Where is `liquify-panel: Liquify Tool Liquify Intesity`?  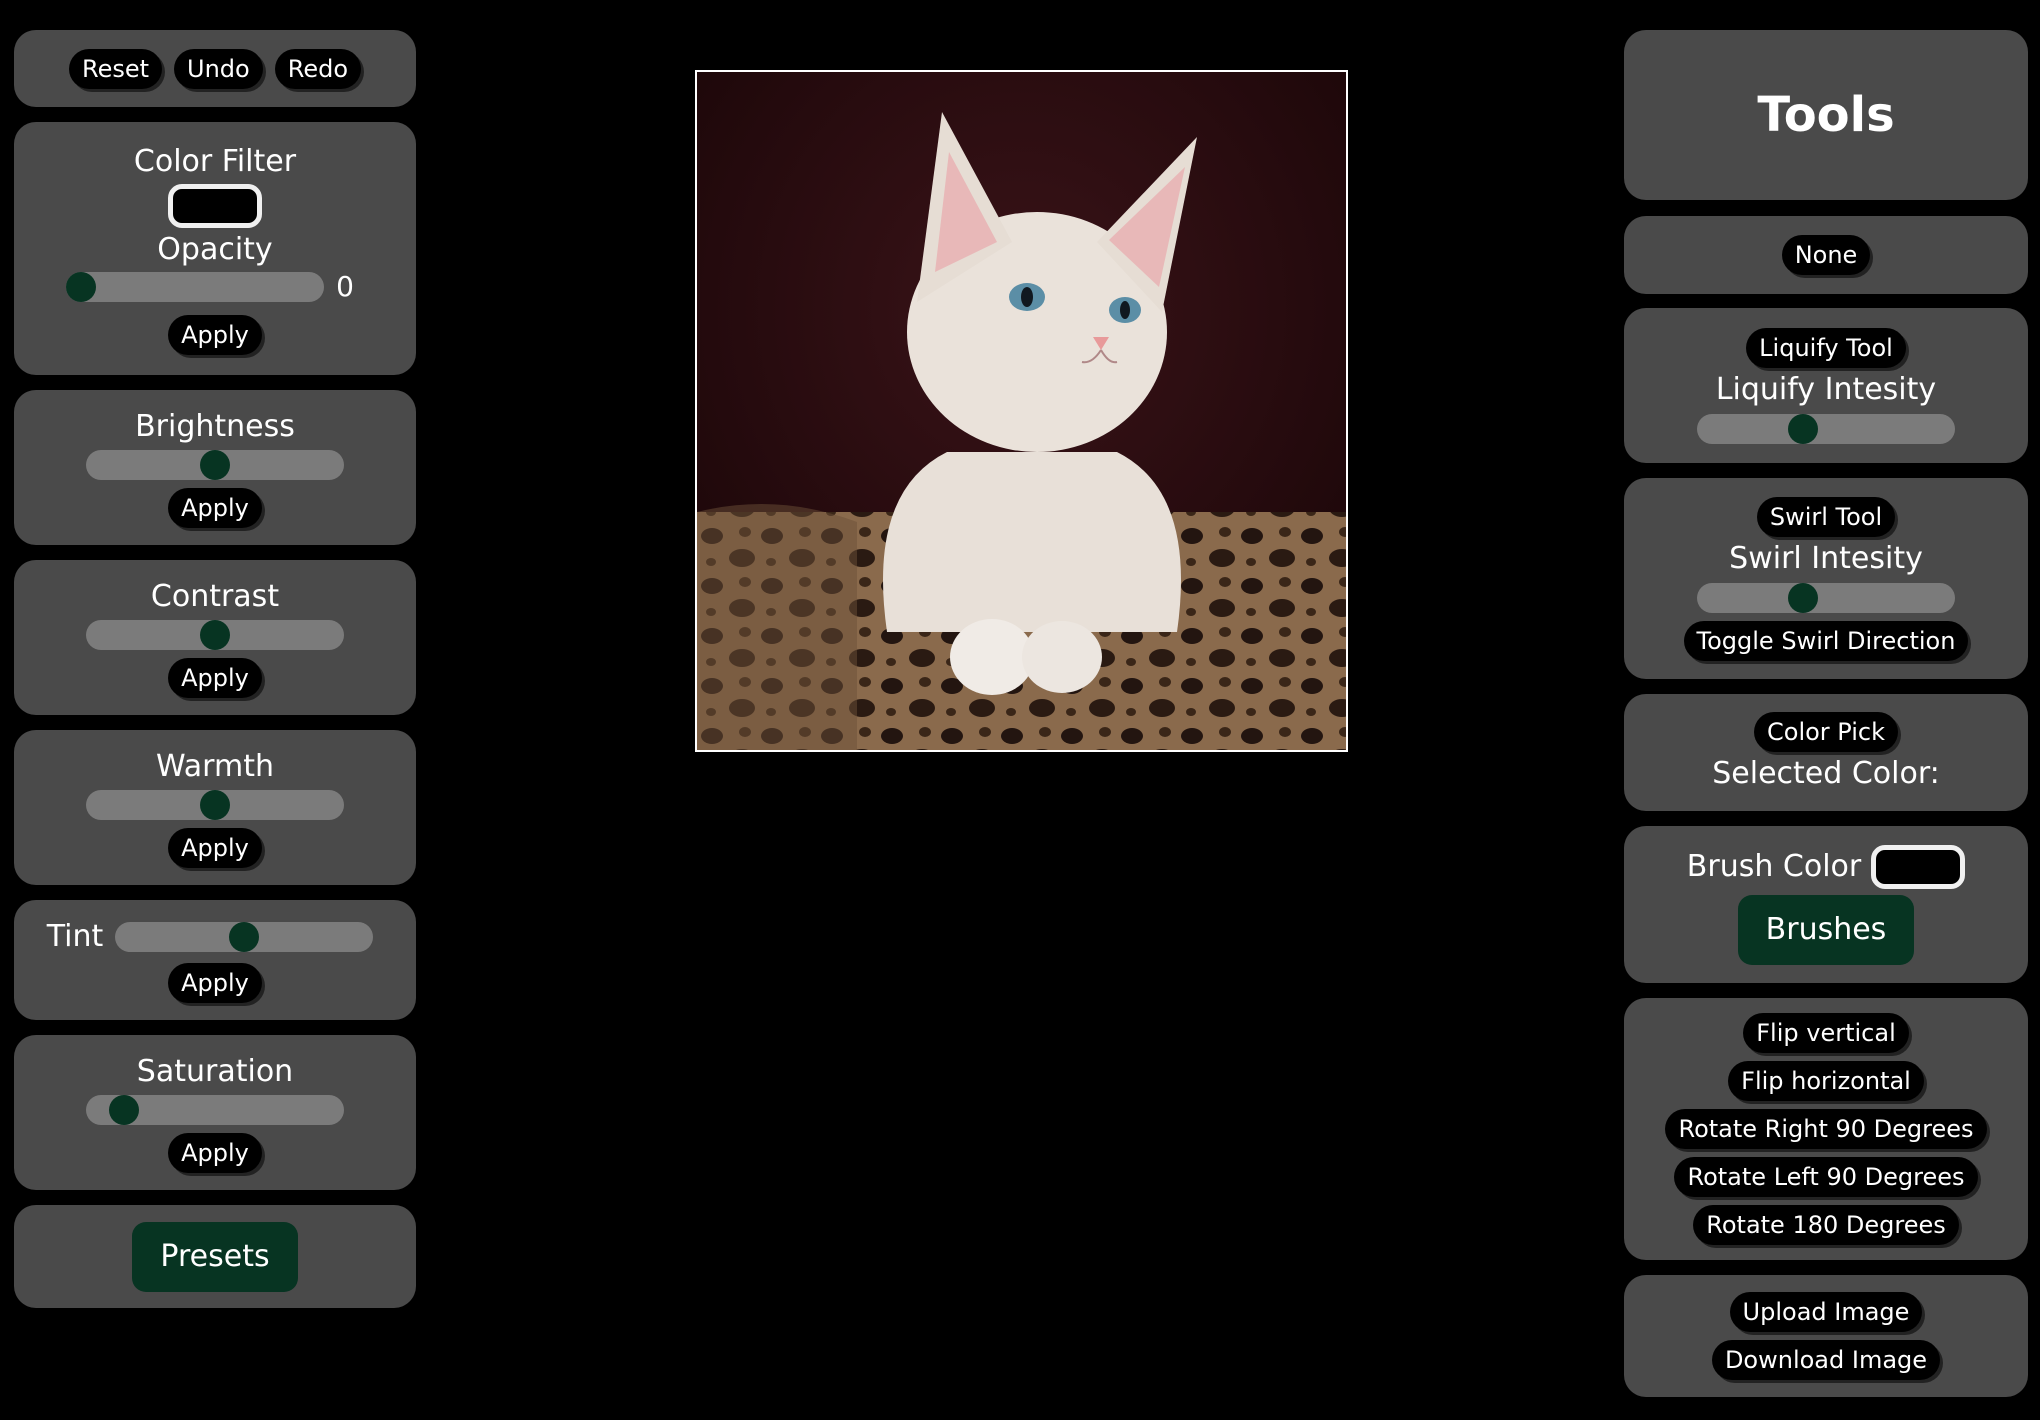
liquify-panel: Liquify Tool Liquify Intesity is located at coordinates (1826, 385).